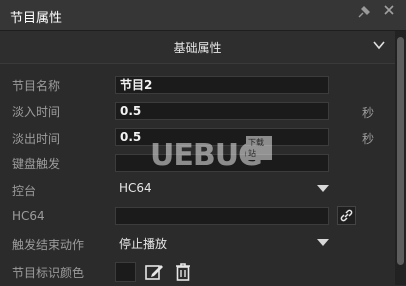 The height and width of the screenshot is (286, 406). I want to click on watermark-text: UEBUG, so click(206, 155).